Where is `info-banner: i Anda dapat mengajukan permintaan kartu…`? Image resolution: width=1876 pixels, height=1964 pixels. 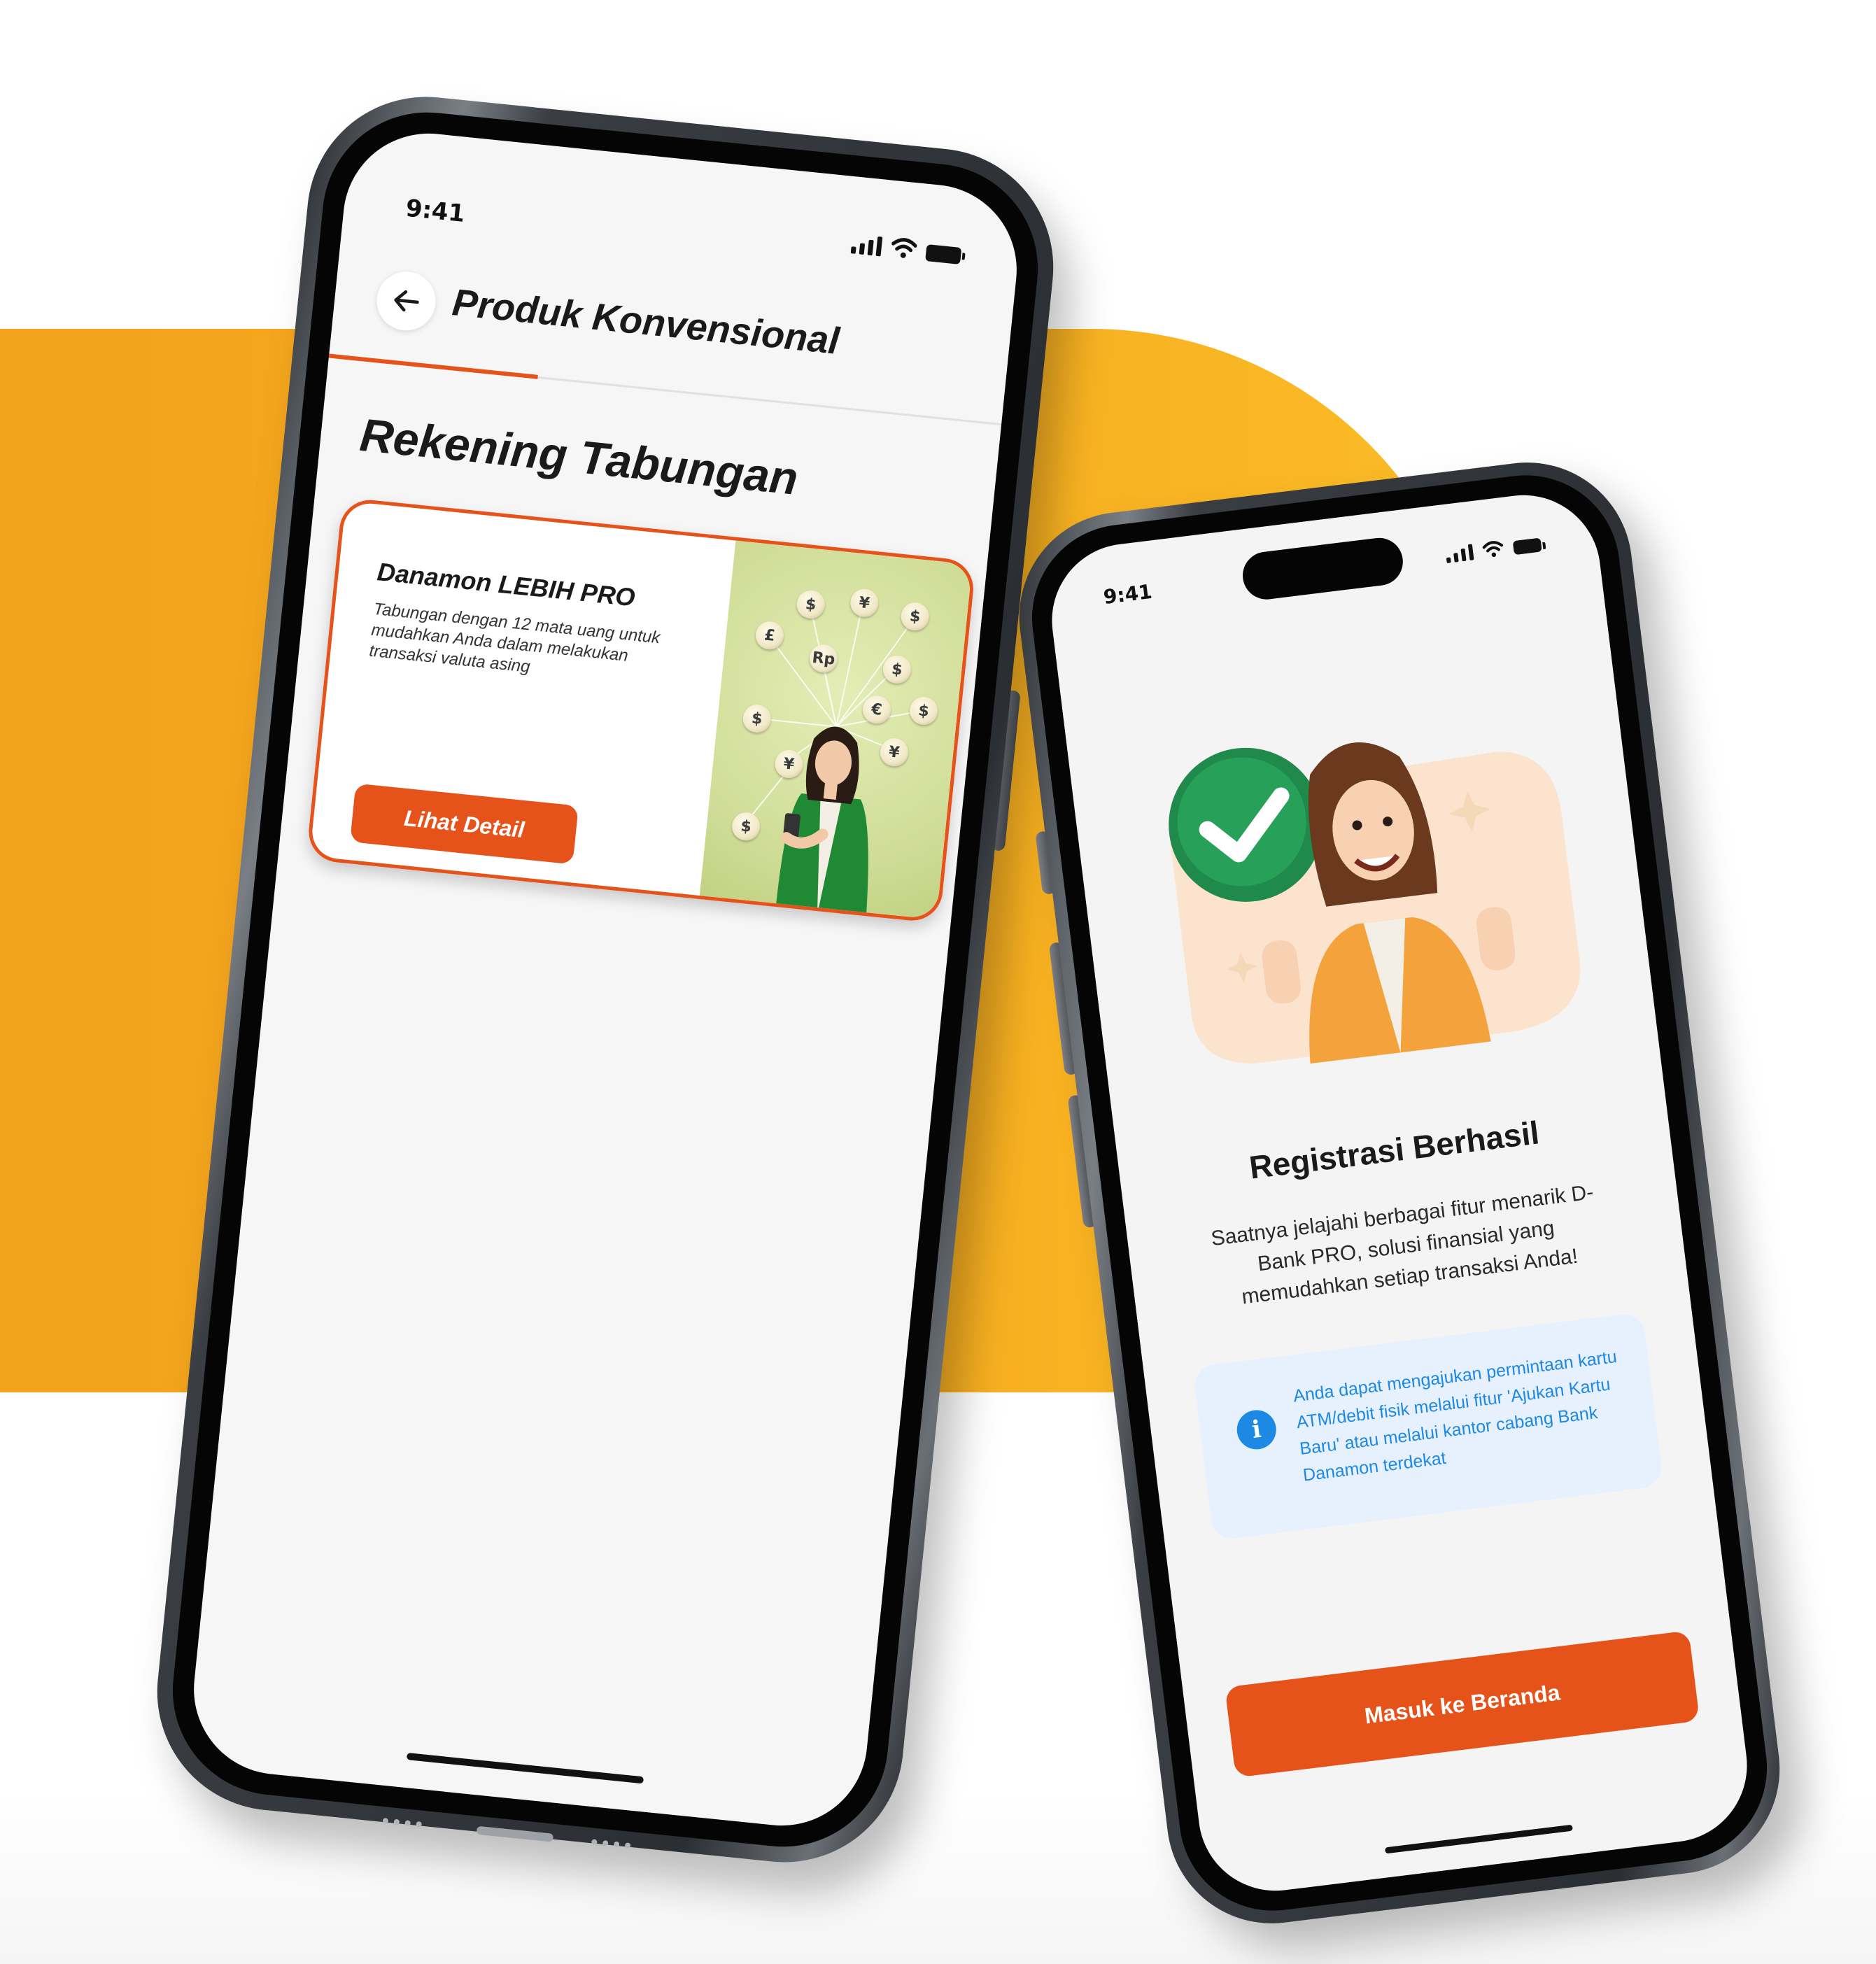 info-banner: i Anda dapat mengajukan permintaan kartu… is located at coordinates (1428, 1426).